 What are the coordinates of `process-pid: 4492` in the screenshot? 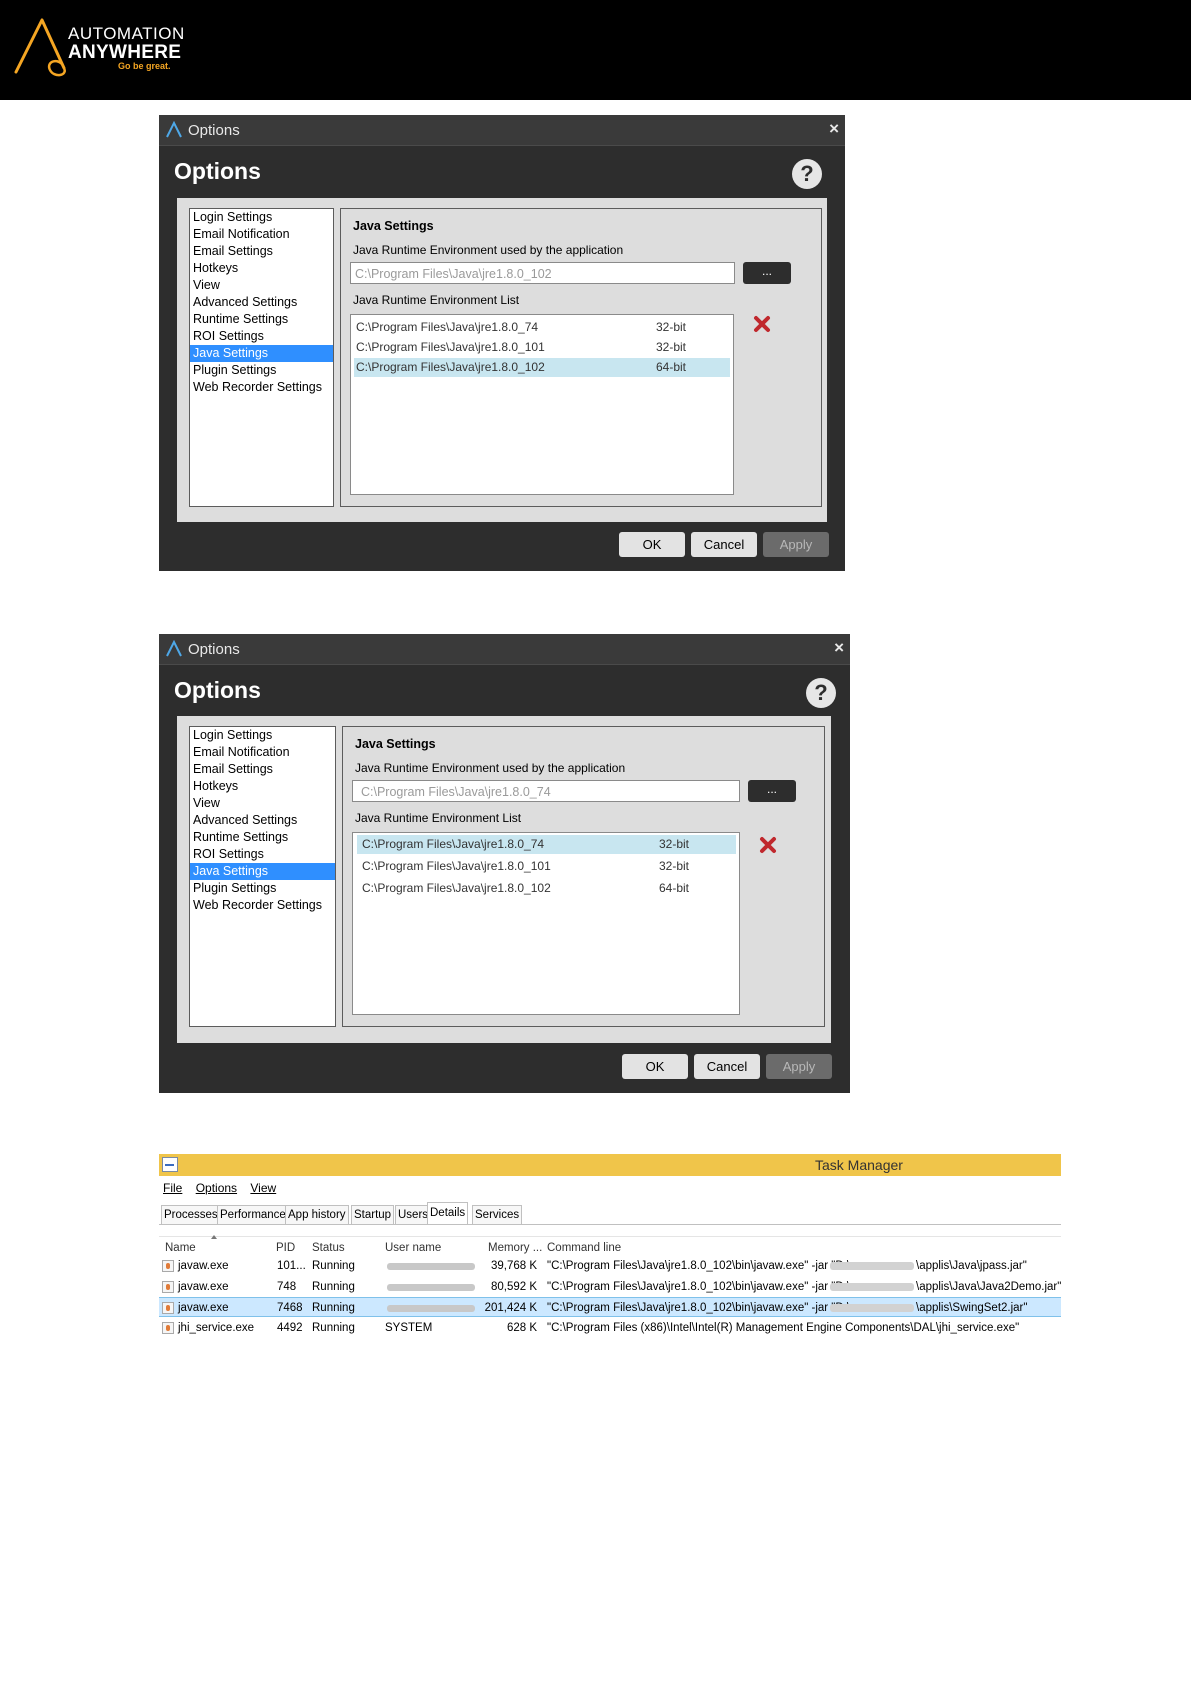 It's located at (290, 1327).